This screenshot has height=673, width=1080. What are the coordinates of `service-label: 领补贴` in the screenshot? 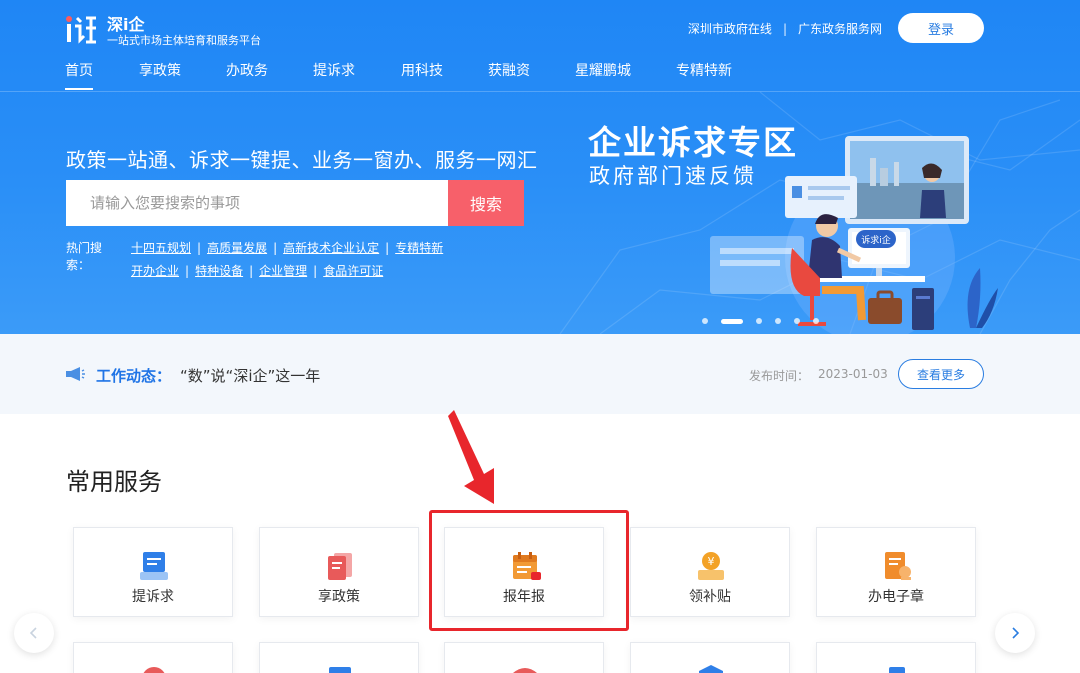 It's located at (710, 597).